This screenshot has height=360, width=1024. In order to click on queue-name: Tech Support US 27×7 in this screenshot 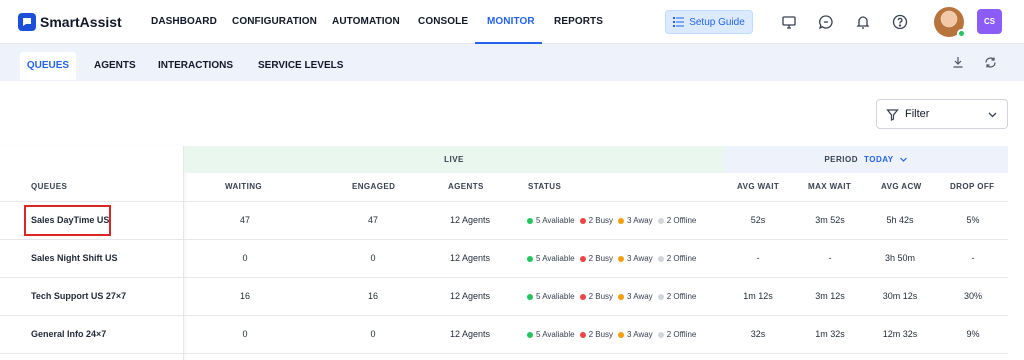, I will do `click(78, 296)`.